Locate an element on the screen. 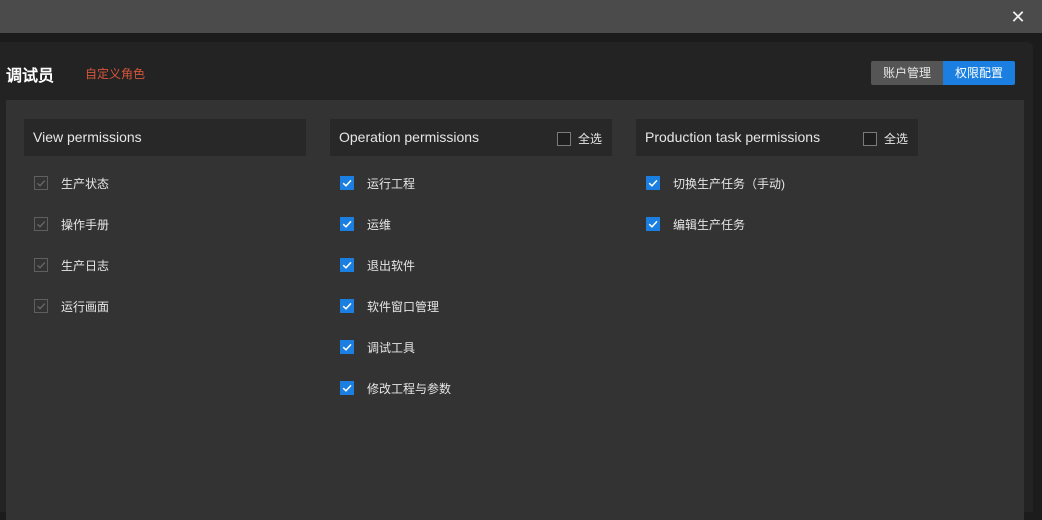 The width and height of the screenshot is (1042, 520). title-bar: ✕ is located at coordinates (521, 16).